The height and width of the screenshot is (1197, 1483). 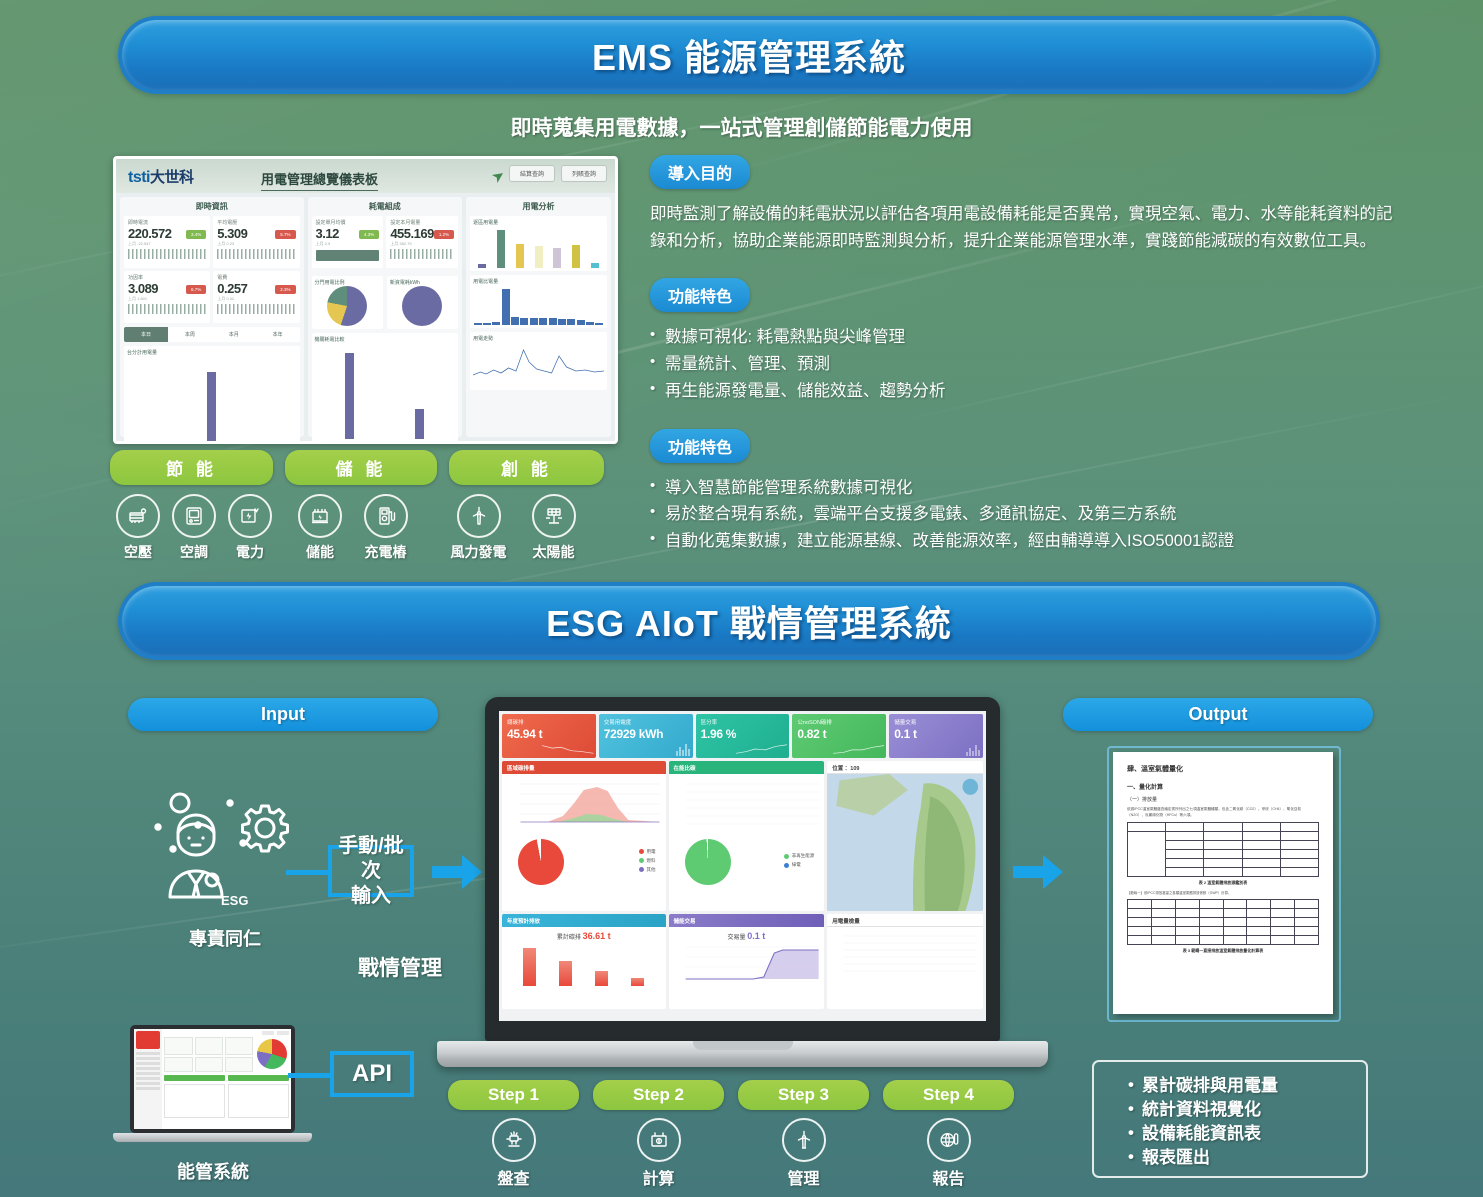 What do you see at coordinates (234, 334) in the screenshot?
I see `tab-month: 本月` at bounding box center [234, 334].